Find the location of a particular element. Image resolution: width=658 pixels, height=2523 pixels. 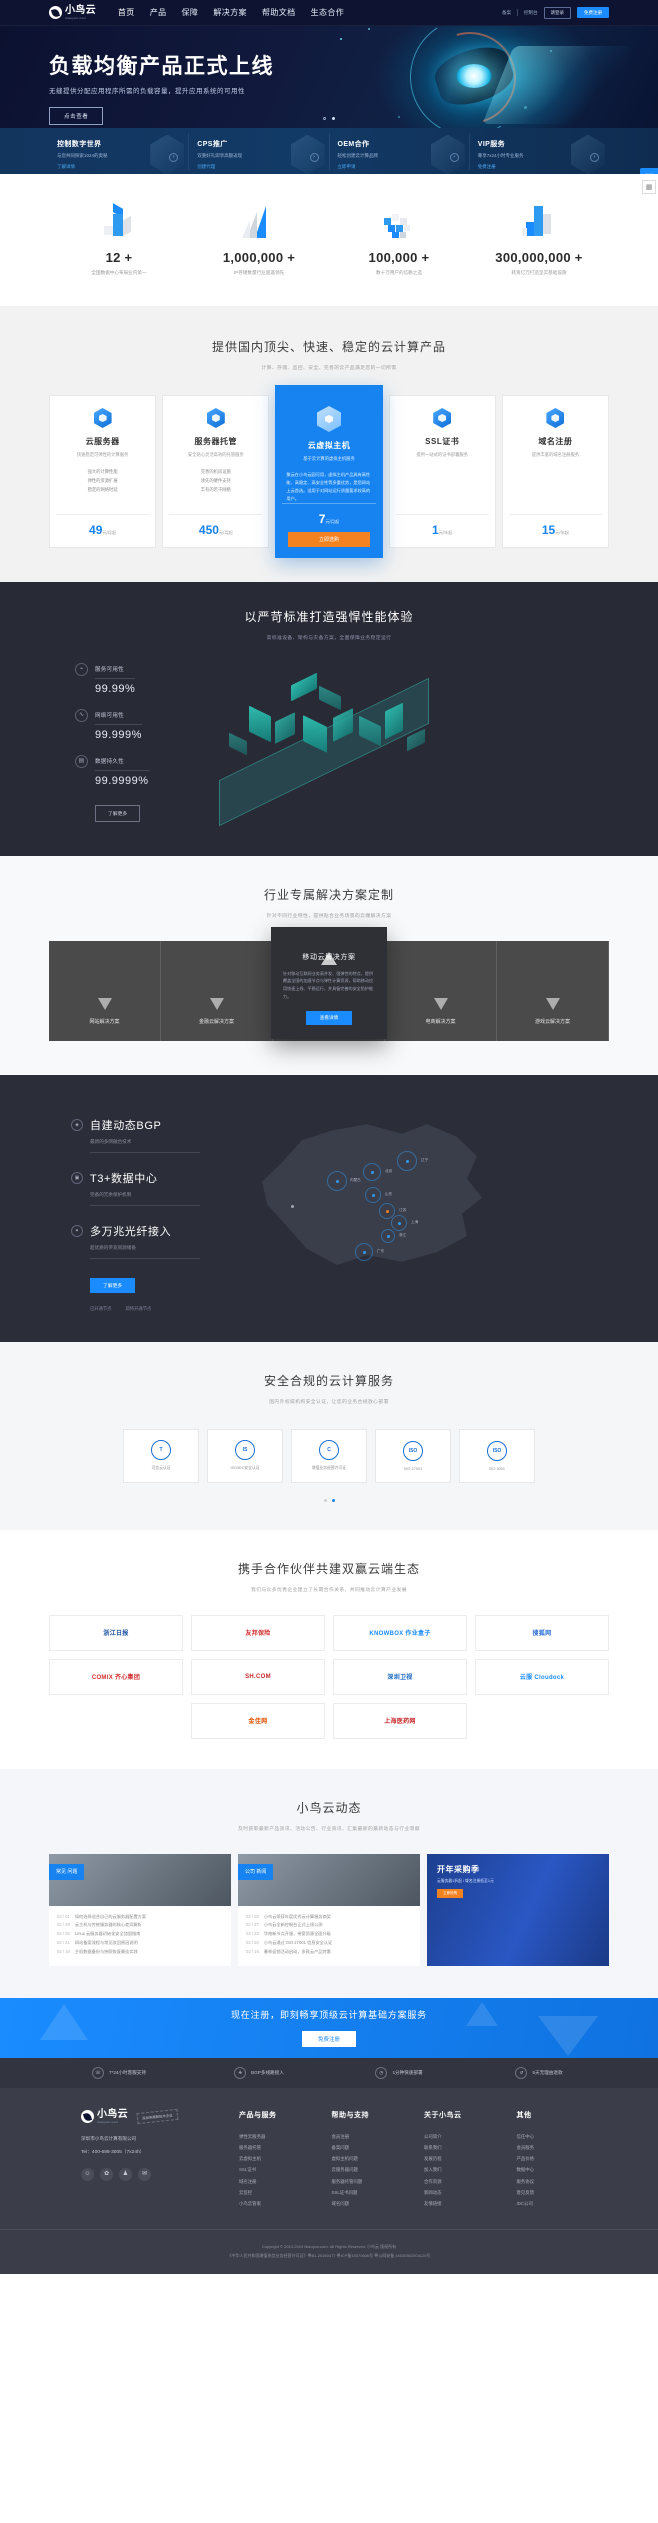

nav-console-link: 控制台 is located at coordinates (531, 13).